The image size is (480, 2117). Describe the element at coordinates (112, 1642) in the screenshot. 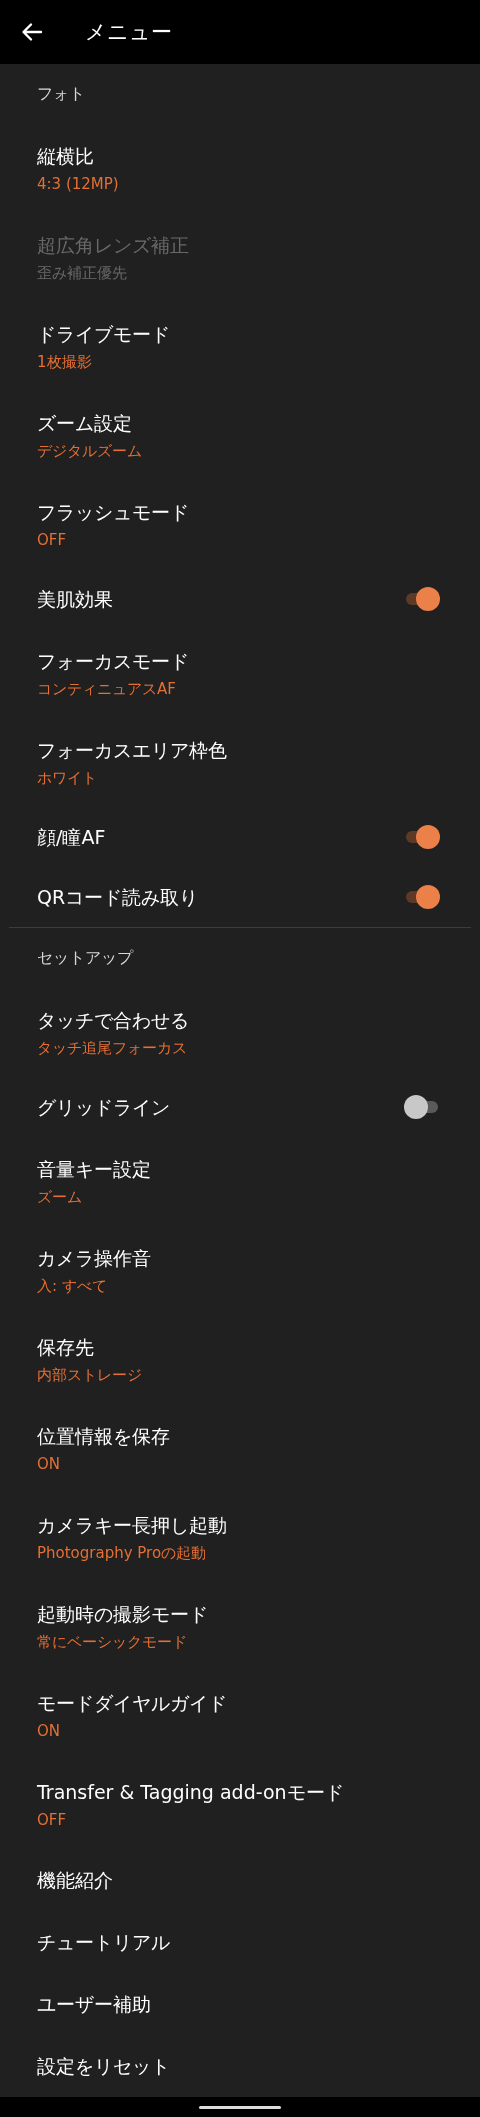

I see `setting-value: 常にベーシックモード` at that location.